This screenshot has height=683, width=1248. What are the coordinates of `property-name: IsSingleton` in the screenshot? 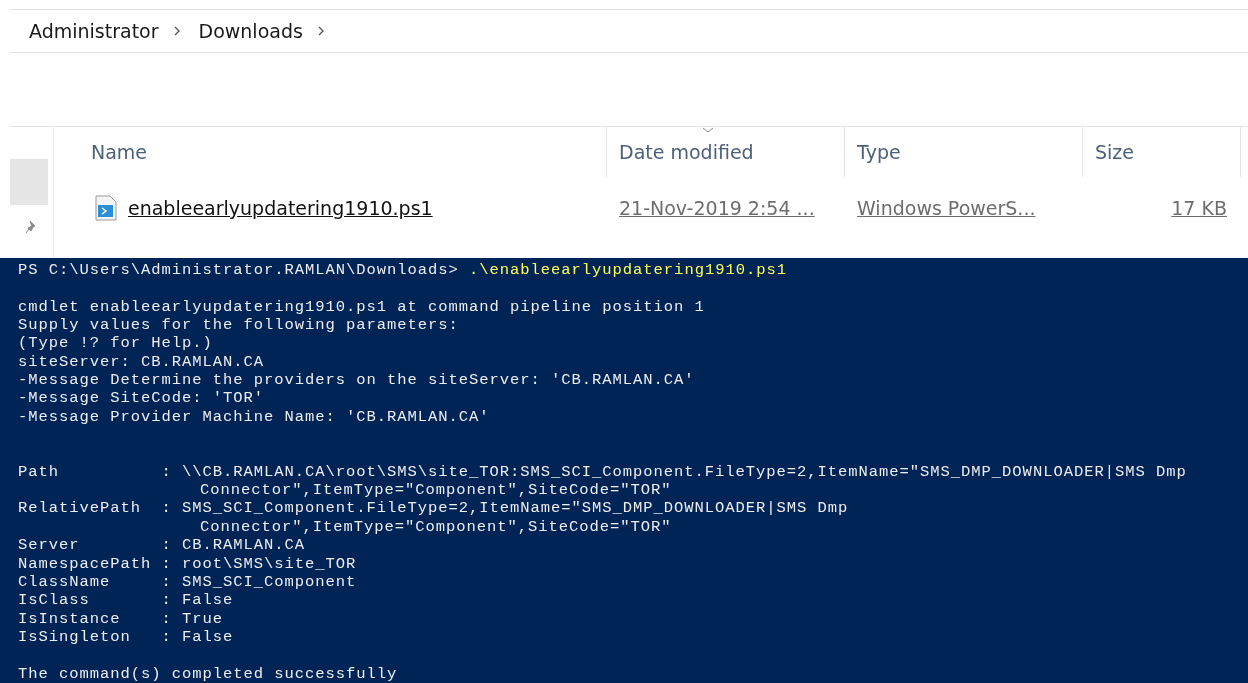 It's located at (75, 637).